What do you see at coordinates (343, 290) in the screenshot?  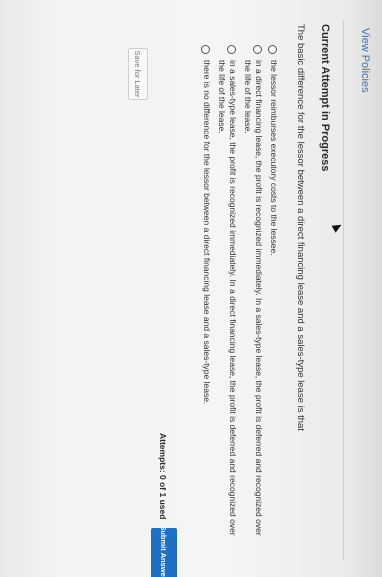 I see `header-divider` at bounding box center [343, 290].